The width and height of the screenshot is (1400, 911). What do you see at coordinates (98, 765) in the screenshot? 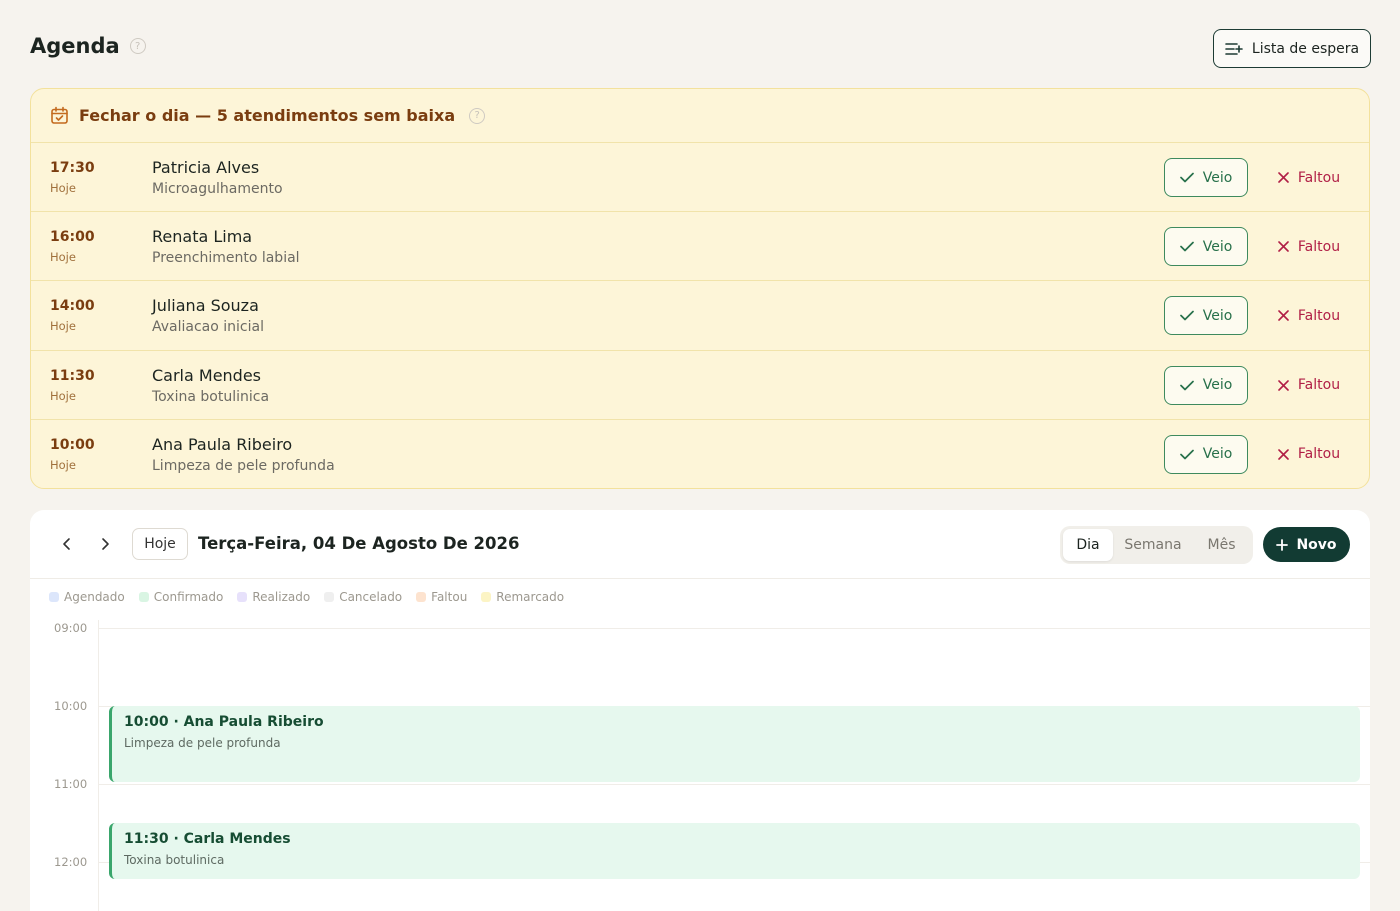
I see `time-gutter-divider` at bounding box center [98, 765].